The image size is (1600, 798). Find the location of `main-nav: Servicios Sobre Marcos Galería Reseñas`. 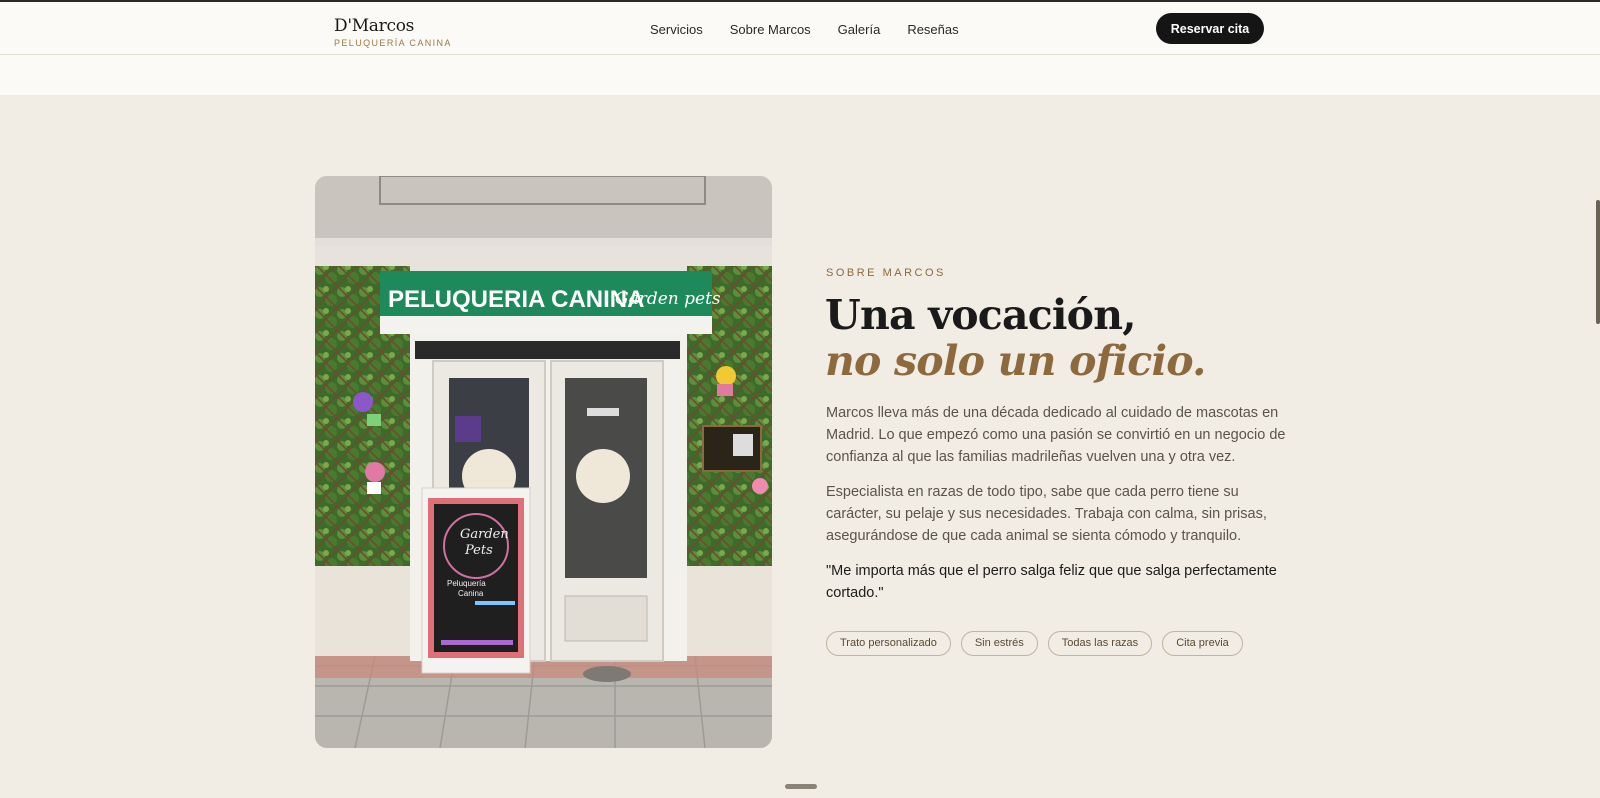

main-nav: Servicios Sobre Marcos Galería Reseñas is located at coordinates (804, 29).